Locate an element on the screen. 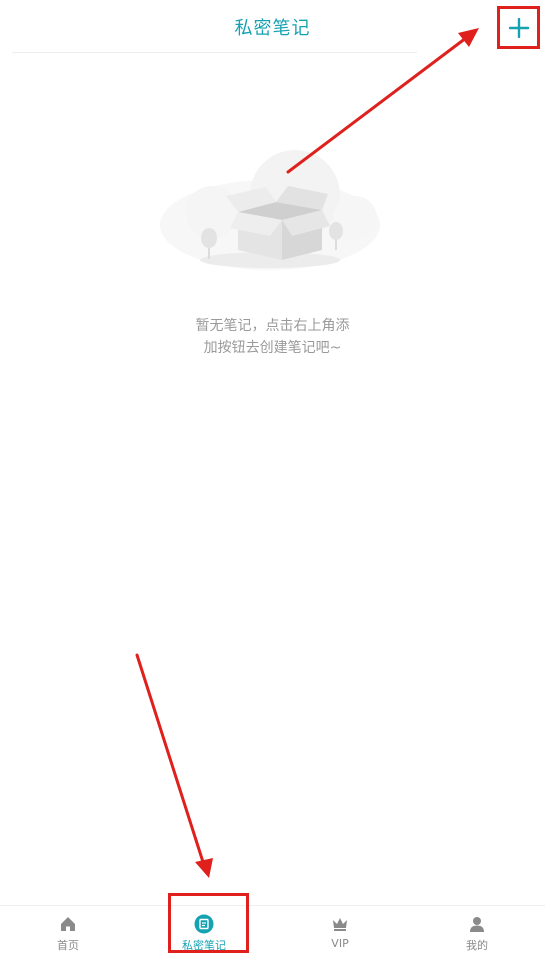 The width and height of the screenshot is (545, 957). header: 私密笔记 is located at coordinates (272, 27).